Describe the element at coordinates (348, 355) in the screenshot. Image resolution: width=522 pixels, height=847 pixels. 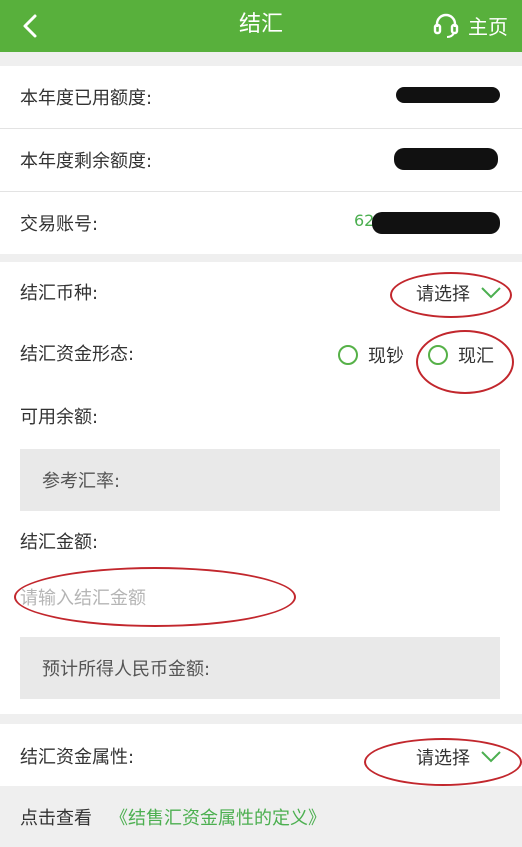
I see `radio-circle-icon` at that location.